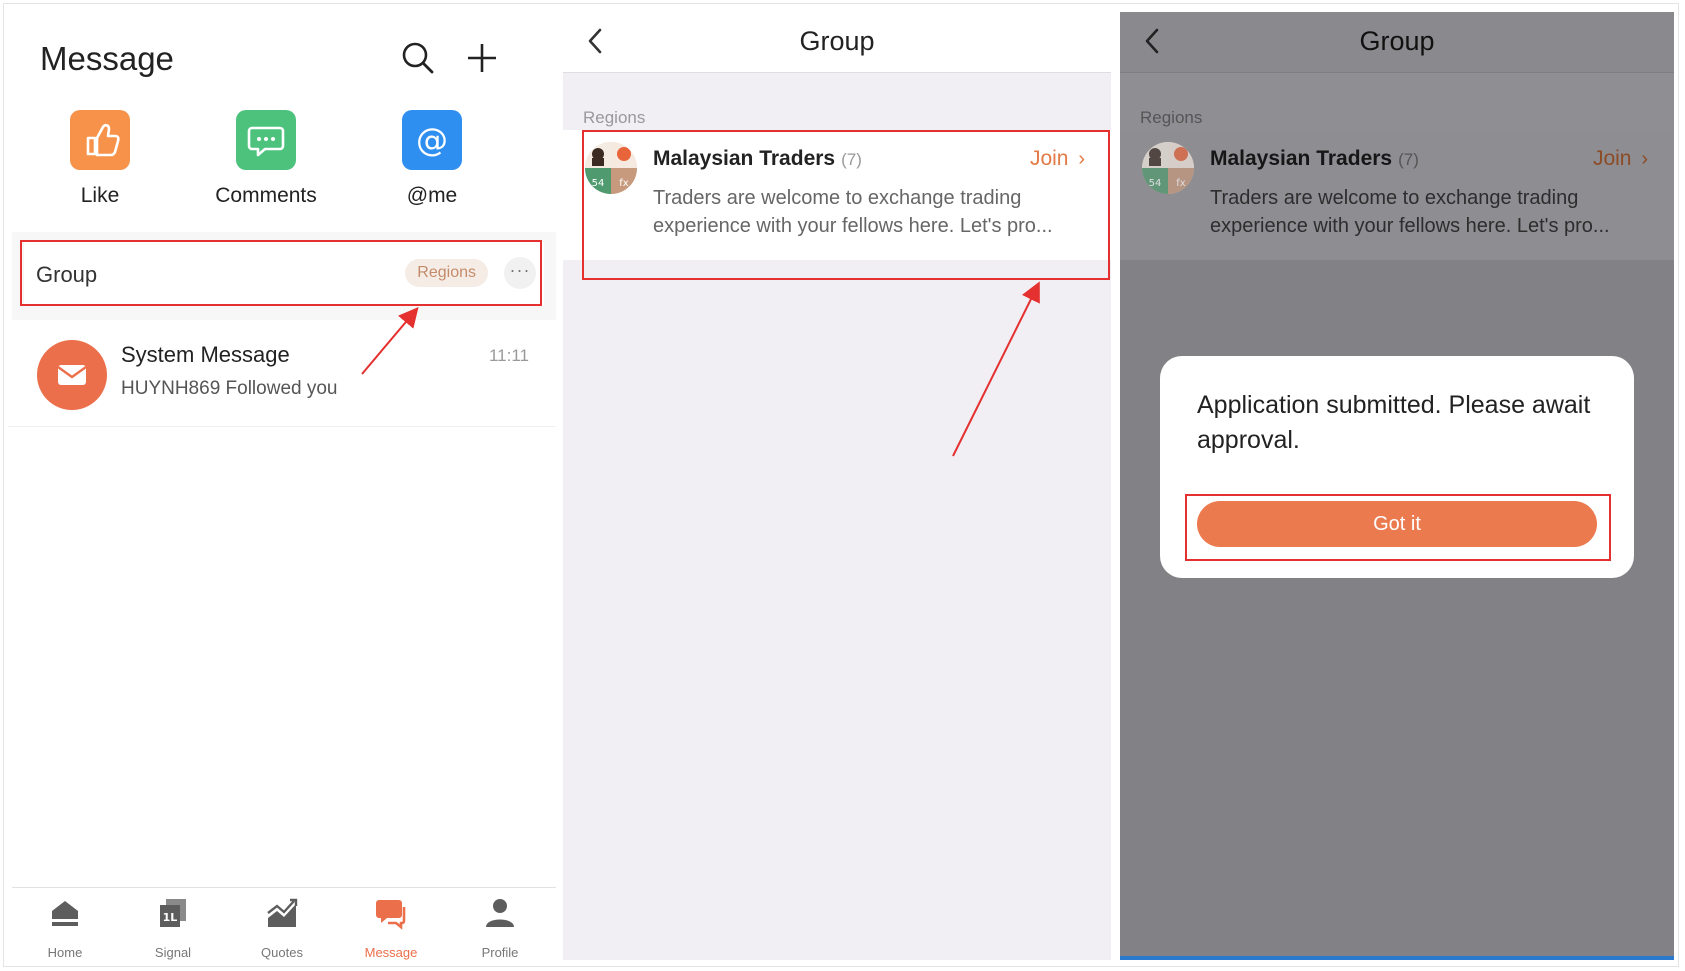  What do you see at coordinates (1612, 158) in the screenshot?
I see `join-label: Join` at bounding box center [1612, 158].